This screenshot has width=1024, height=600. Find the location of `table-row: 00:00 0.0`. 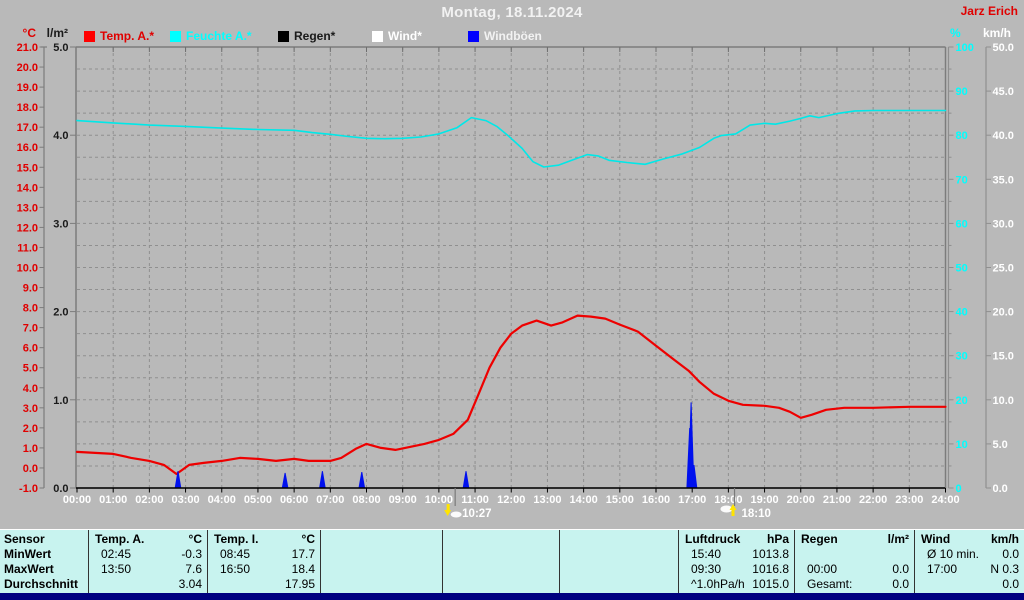

table-row: 00:00 0.0 is located at coordinates (854, 569).